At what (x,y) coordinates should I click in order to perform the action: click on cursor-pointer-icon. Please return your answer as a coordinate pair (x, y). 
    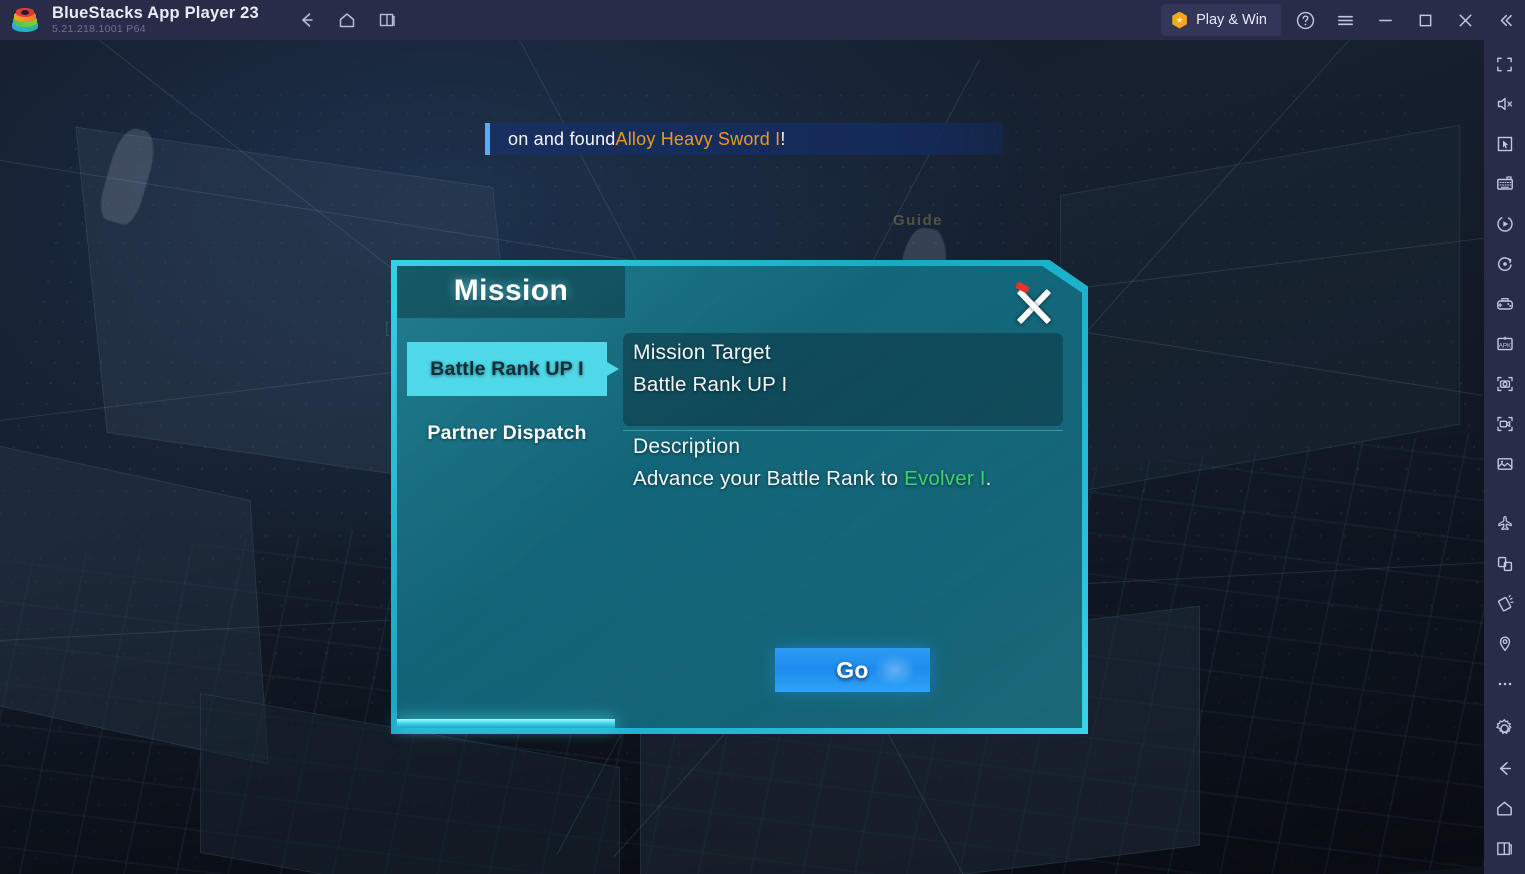
    Looking at the image, I should click on (1504, 144).